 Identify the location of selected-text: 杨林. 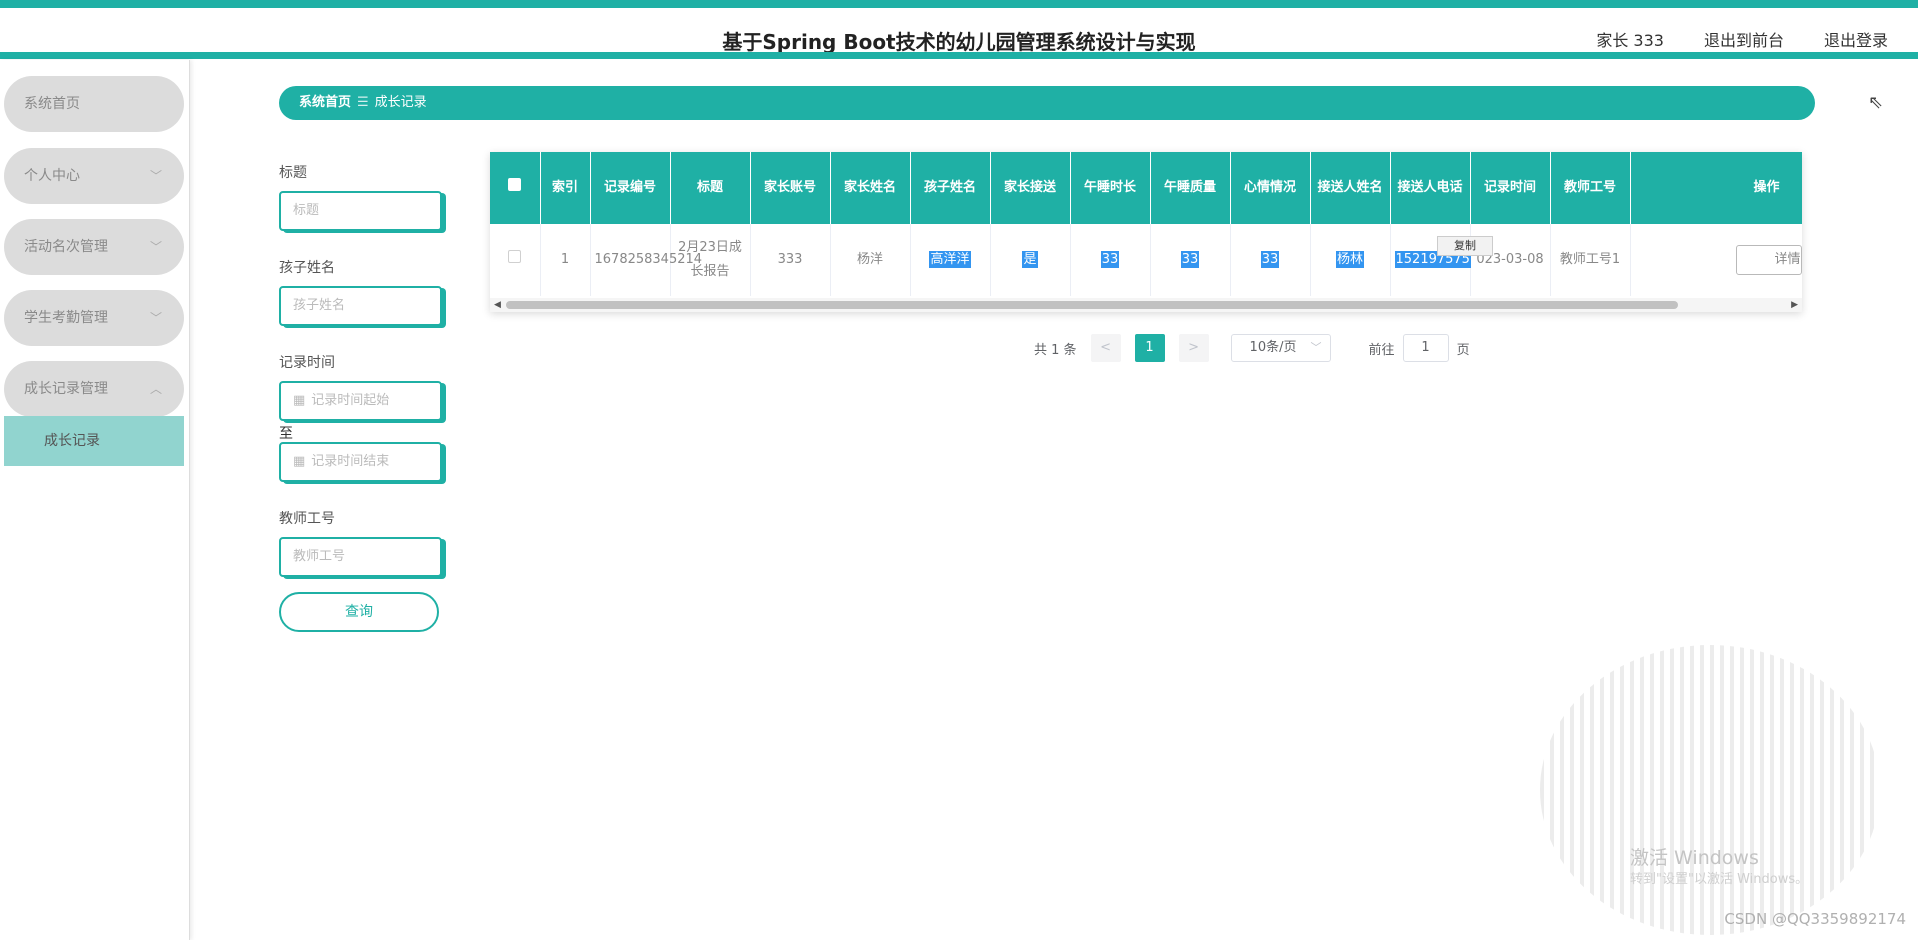
(1349, 259).